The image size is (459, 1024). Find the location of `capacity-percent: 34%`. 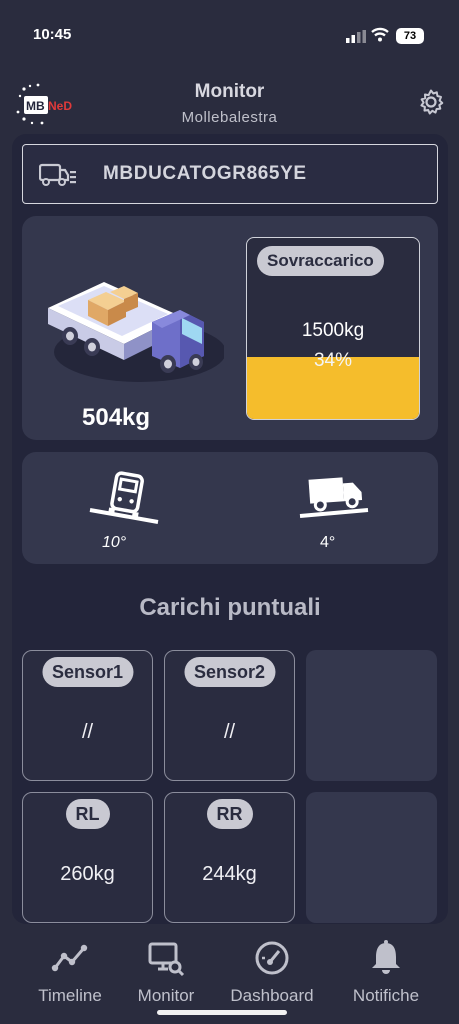

capacity-percent: 34% is located at coordinates (333, 360).